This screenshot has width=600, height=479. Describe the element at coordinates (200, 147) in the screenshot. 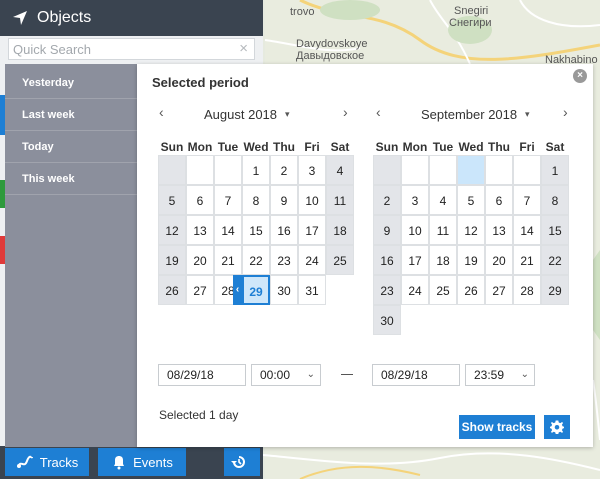

I see `weekday-header: Mon` at that location.